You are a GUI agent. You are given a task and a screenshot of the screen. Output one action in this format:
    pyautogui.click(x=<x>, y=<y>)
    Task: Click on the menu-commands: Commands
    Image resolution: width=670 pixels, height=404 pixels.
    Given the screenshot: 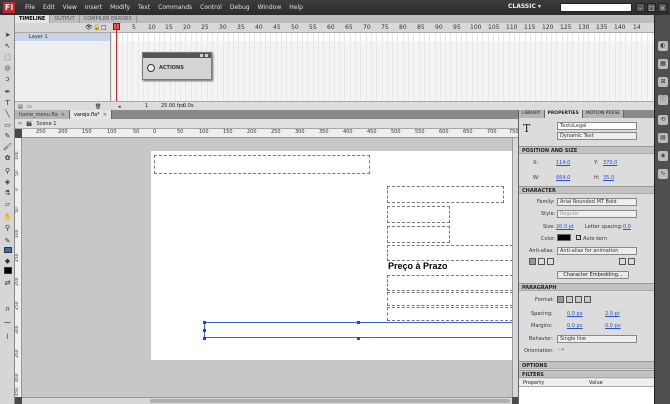 What is the action you would take?
    pyautogui.click(x=175, y=7)
    